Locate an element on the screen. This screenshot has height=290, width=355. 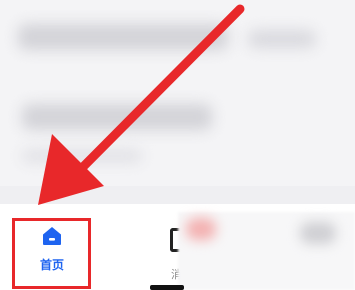
tab-home-label: 首页 is located at coordinates (51, 265).